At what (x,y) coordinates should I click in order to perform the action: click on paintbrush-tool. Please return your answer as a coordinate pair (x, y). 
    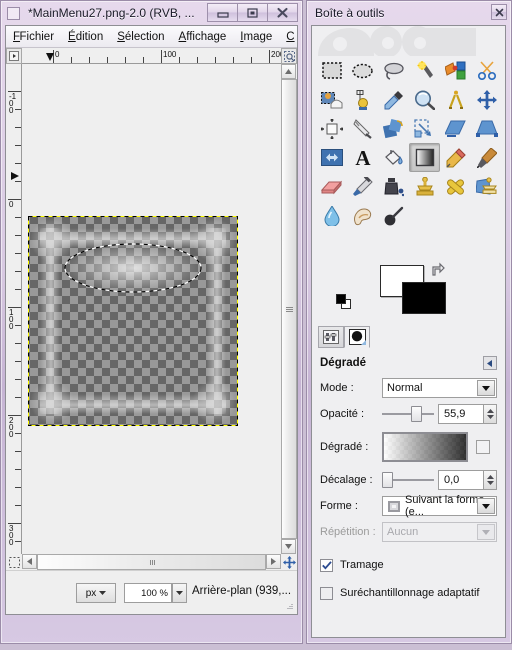
    Looking at the image, I should click on (486, 157).